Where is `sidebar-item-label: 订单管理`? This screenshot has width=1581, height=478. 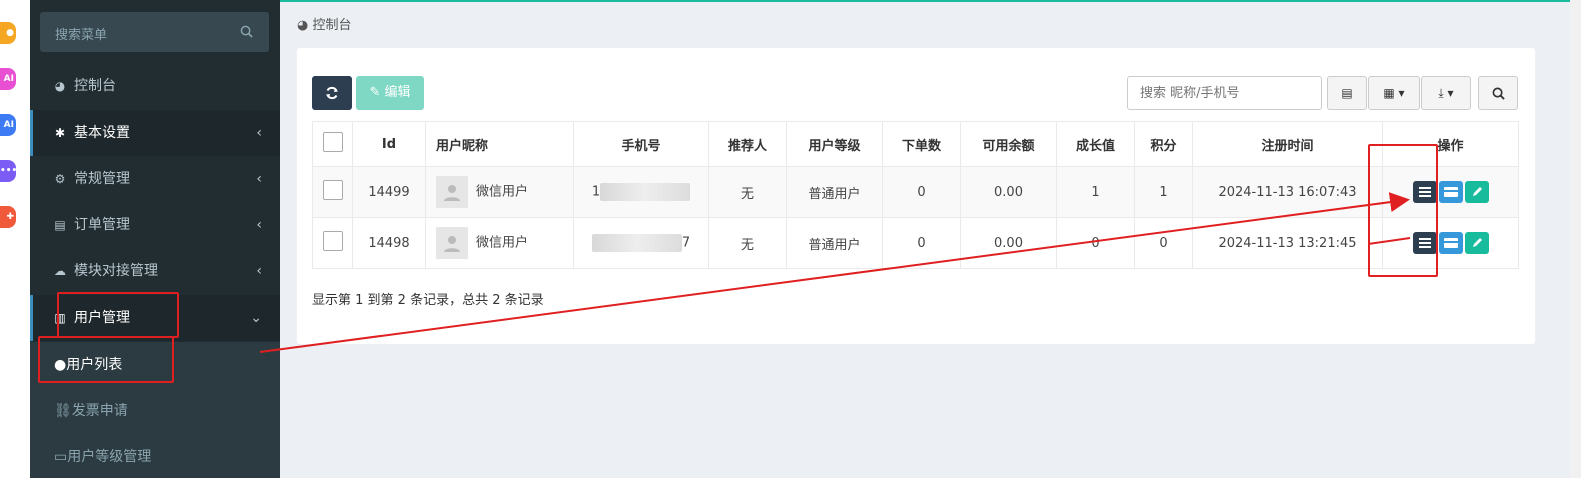
sidebar-item-label: 订单管理 is located at coordinates (102, 225).